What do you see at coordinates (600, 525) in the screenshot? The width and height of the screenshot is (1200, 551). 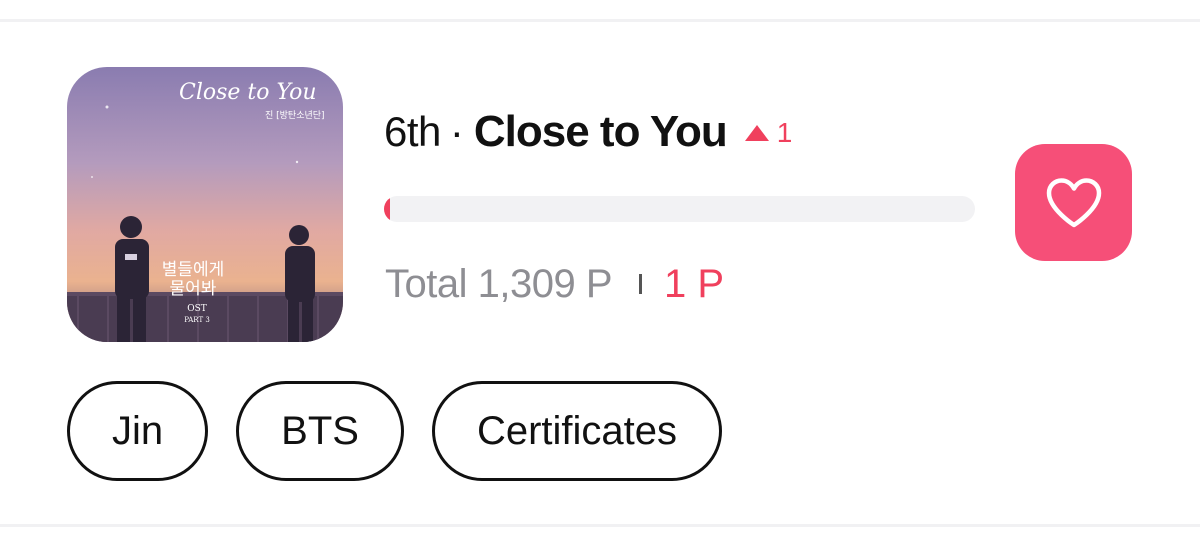 I see `bottom-divider` at bounding box center [600, 525].